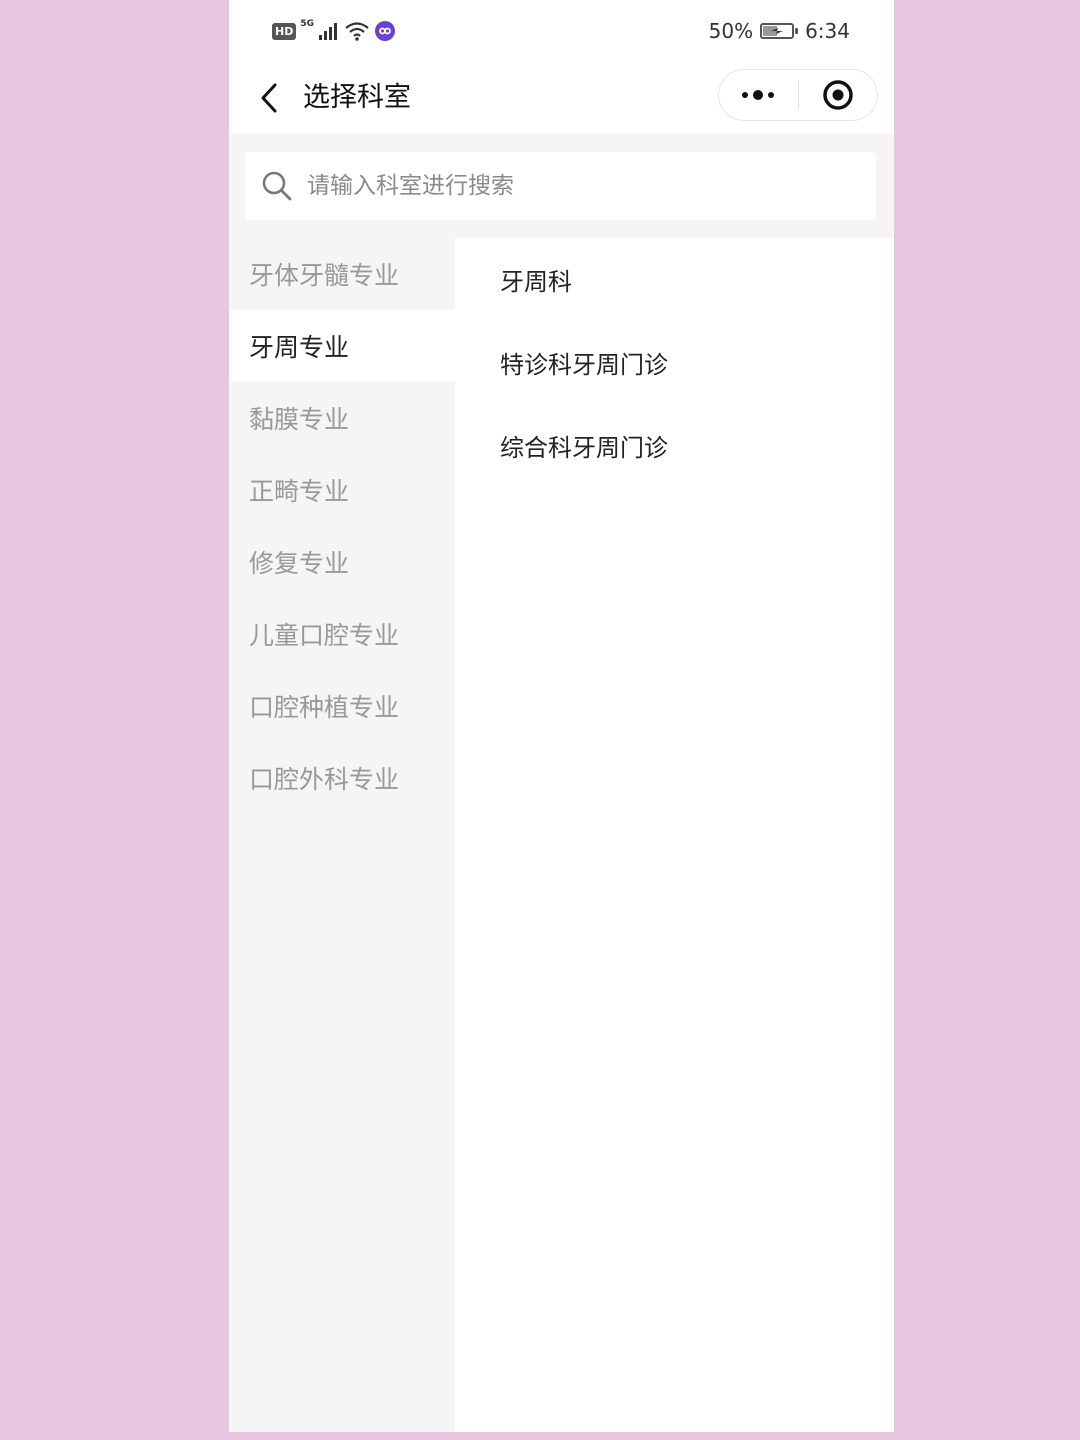  I want to click on back-button, so click(269, 98).